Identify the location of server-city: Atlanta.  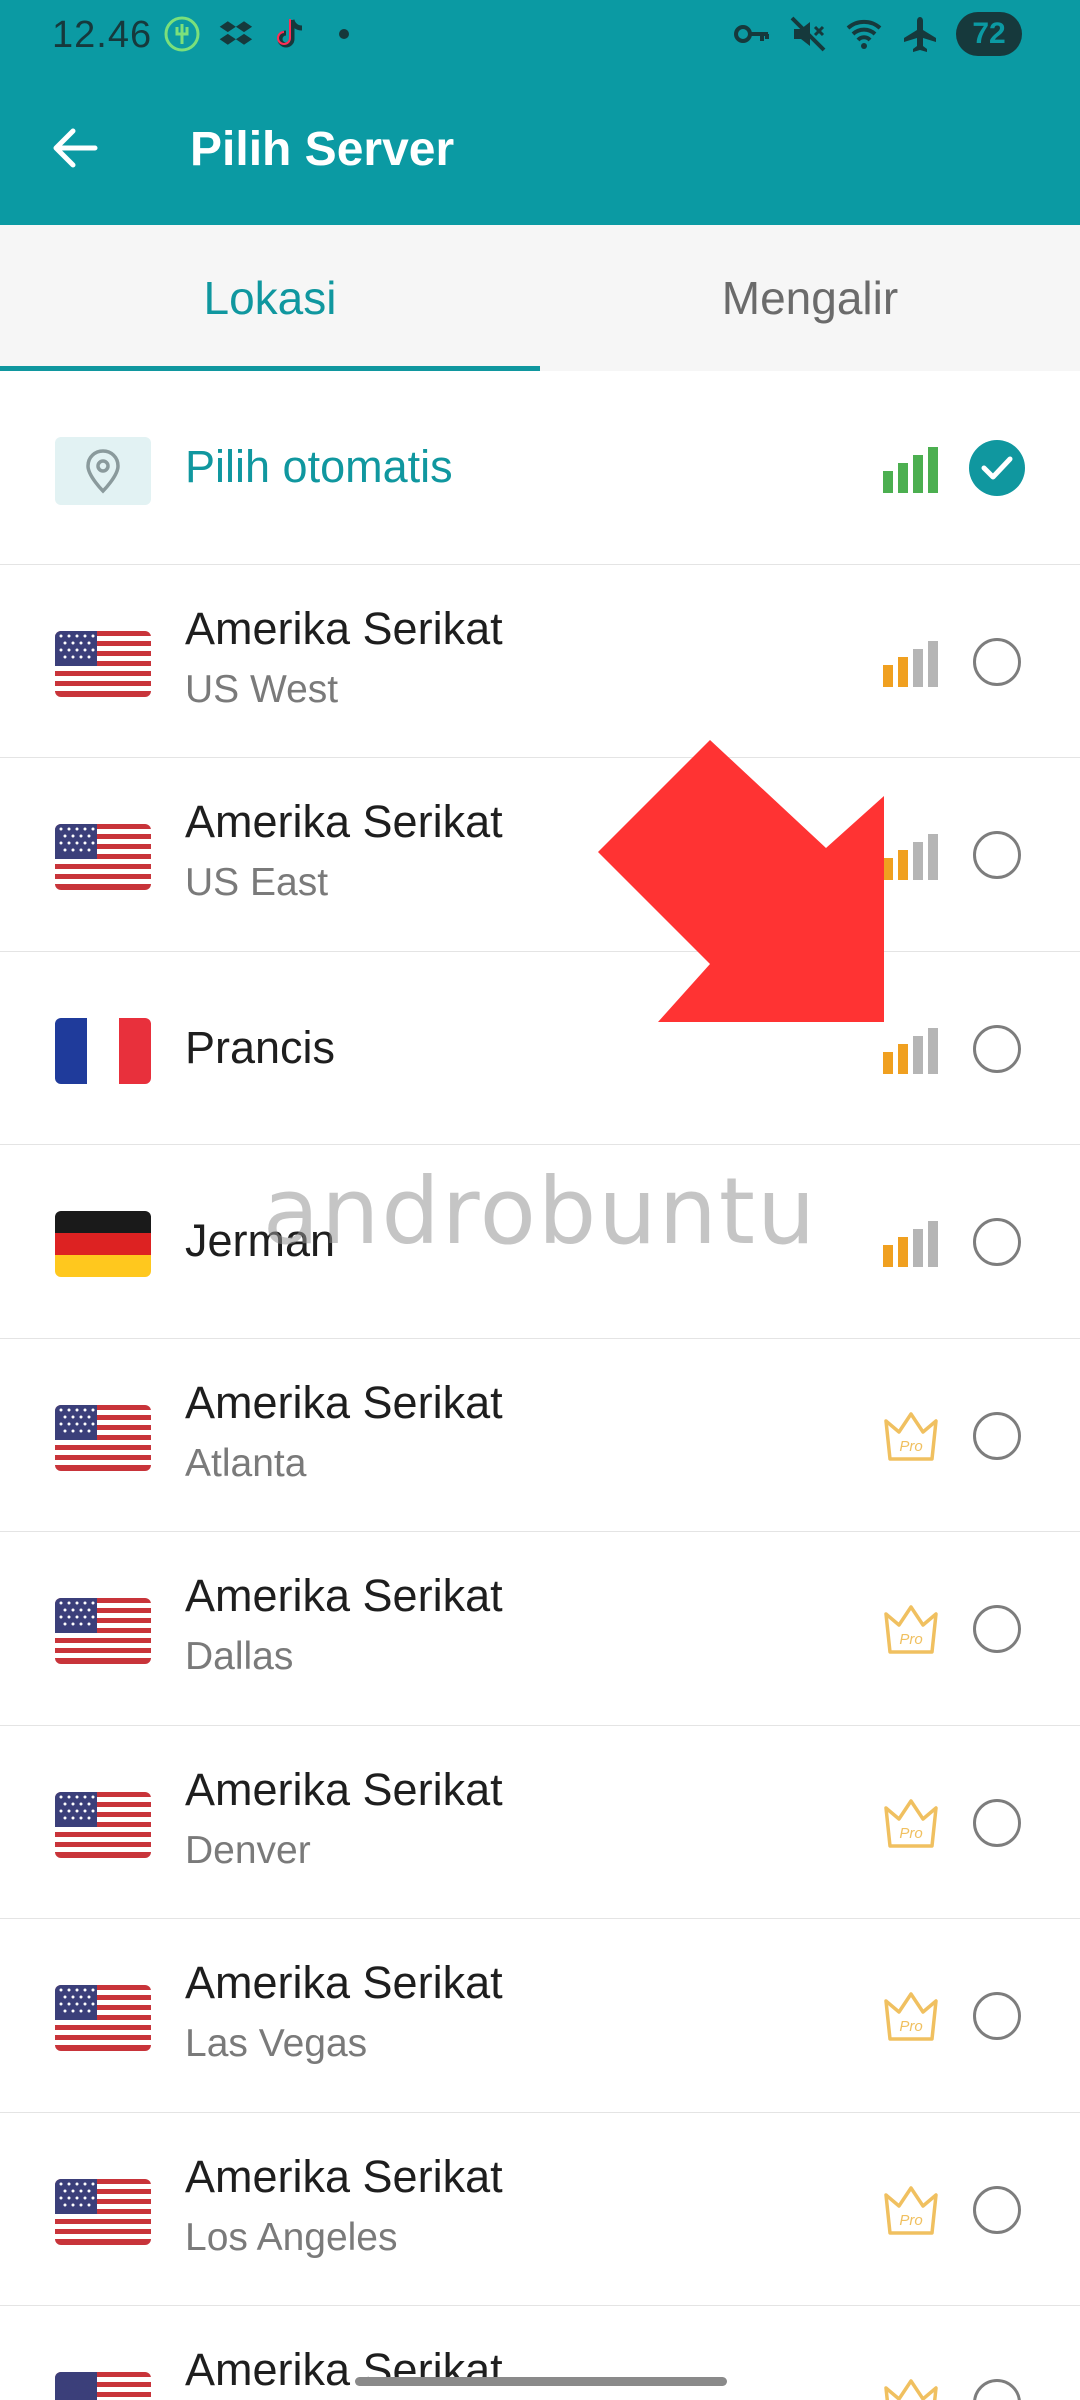
(246, 1463).